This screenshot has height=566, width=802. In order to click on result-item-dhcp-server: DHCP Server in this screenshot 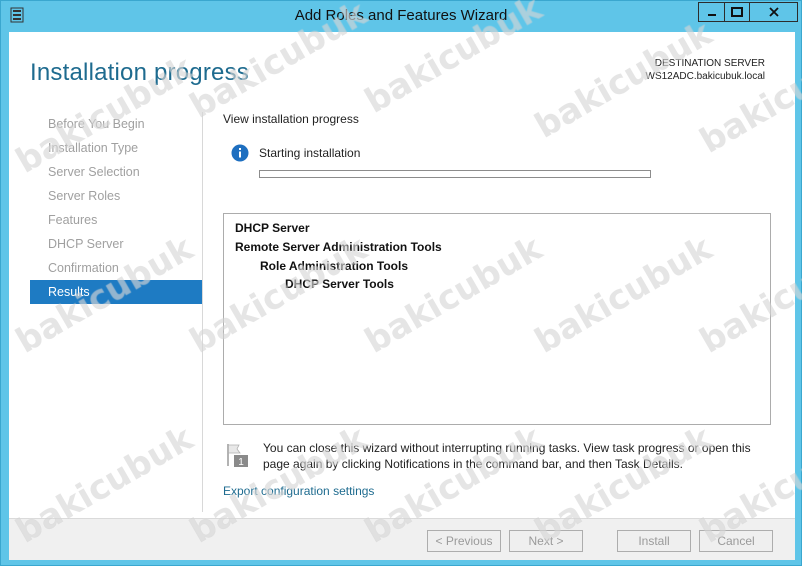, I will do `click(272, 228)`.